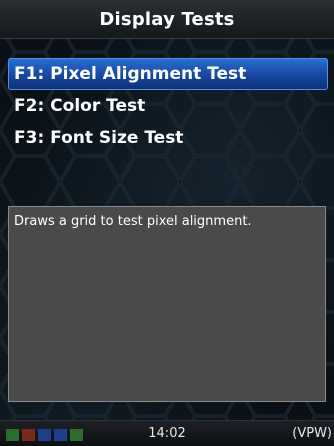  I want to click on description-text: Draws a grid to test pixel alignment., so click(133, 221).